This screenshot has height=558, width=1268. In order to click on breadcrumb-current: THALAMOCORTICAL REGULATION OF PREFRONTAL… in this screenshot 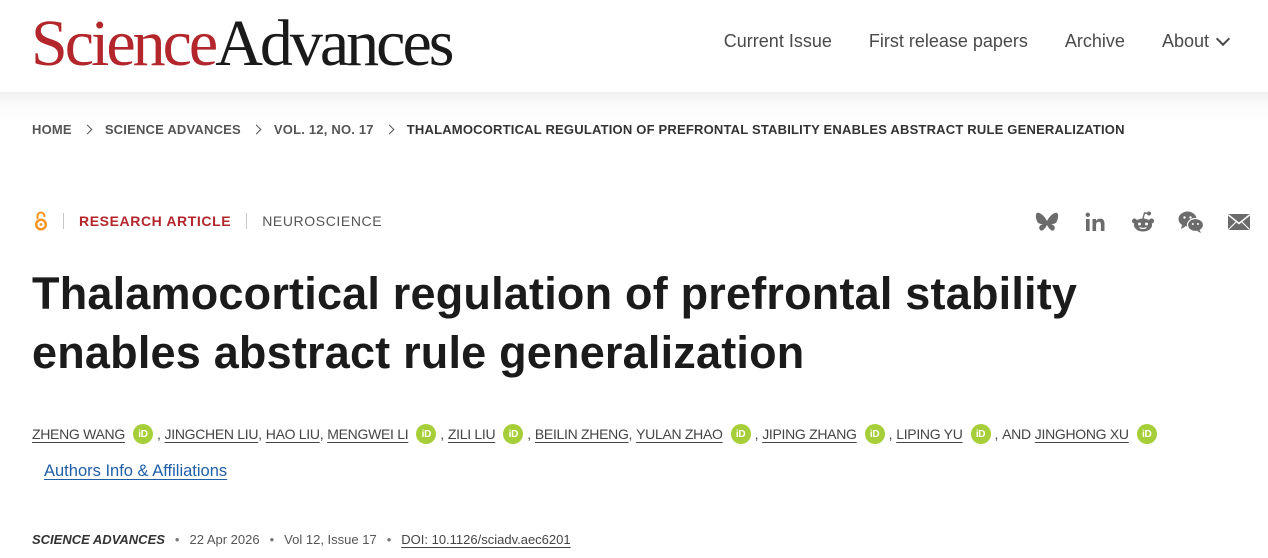, I will do `click(765, 129)`.